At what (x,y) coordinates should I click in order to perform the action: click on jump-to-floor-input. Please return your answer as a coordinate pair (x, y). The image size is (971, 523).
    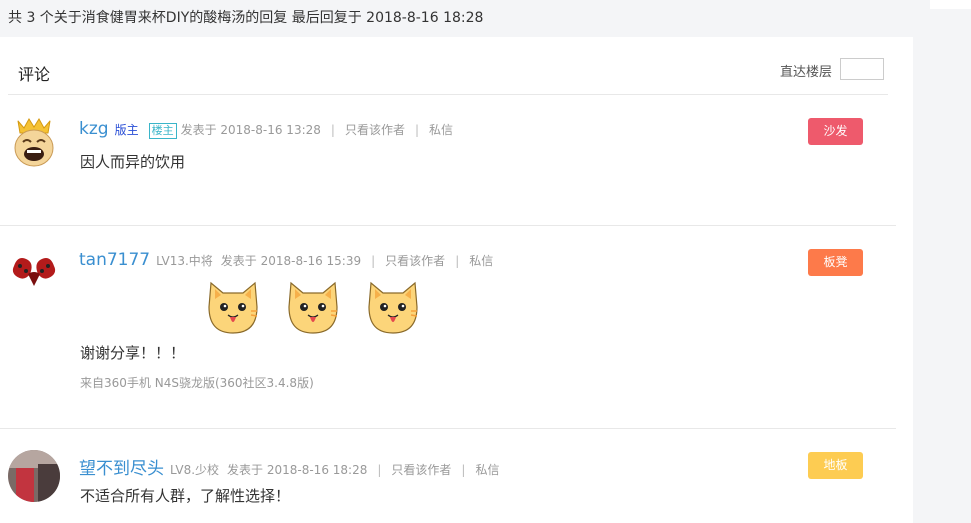
    Looking at the image, I should click on (862, 69).